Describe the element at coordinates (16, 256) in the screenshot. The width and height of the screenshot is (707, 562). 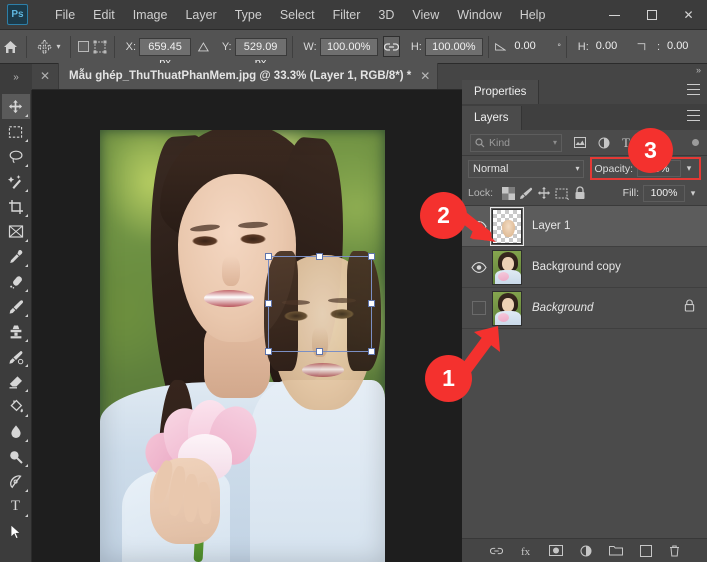
I see `eyedropper-tool` at that location.